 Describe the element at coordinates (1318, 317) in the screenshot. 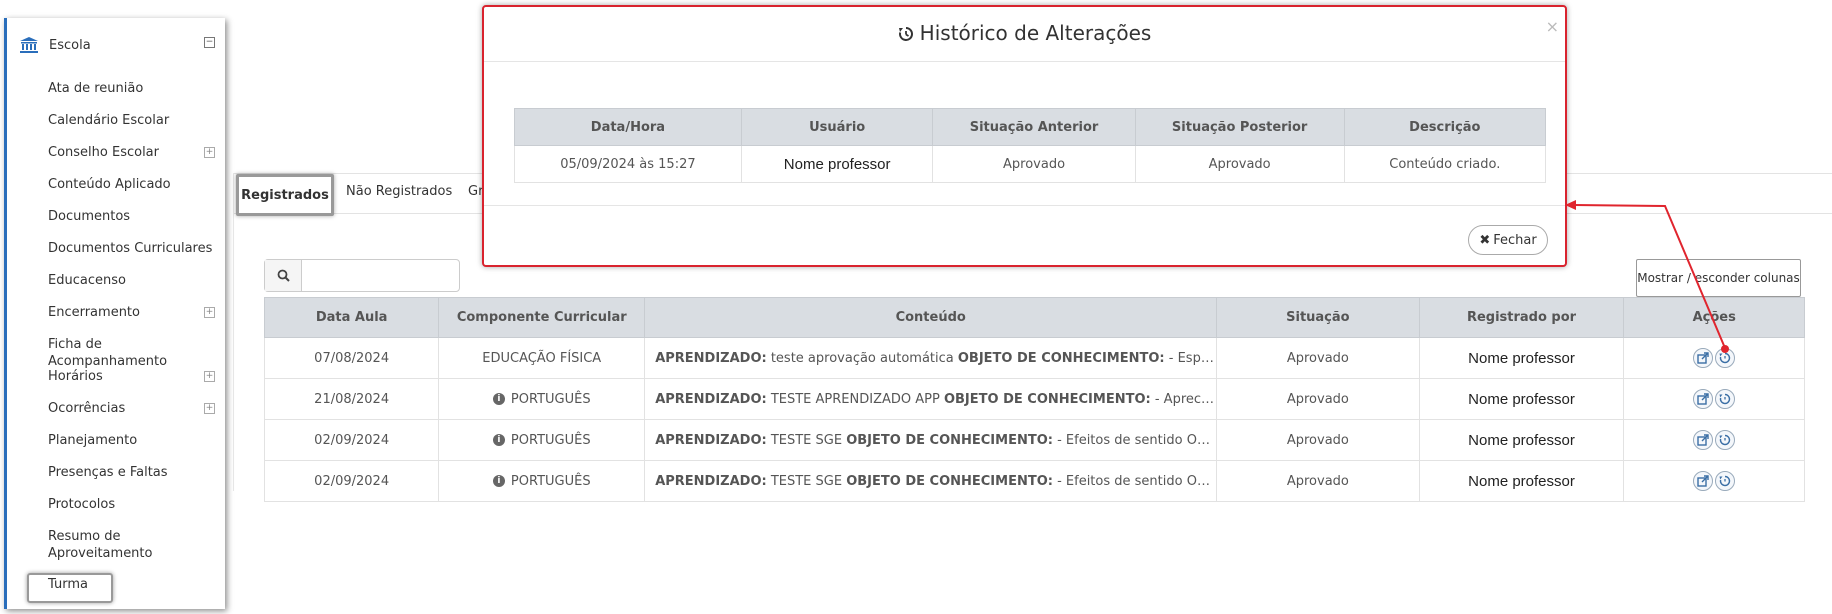

I see `col-situacao: Situação` at that location.